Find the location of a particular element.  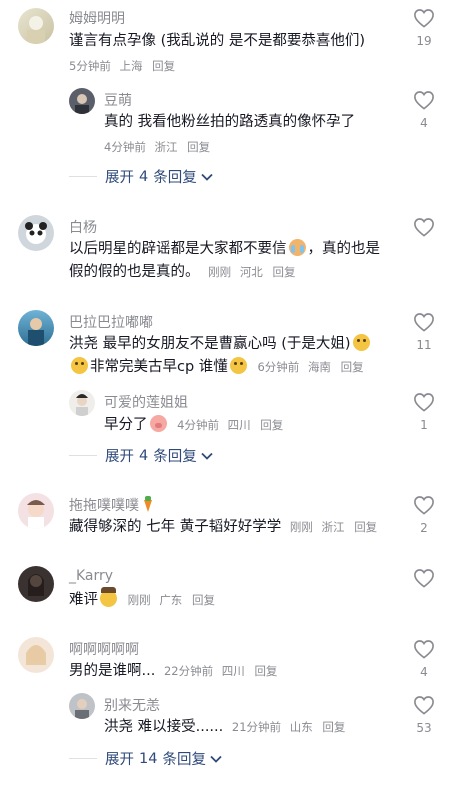

comment-meta: 5分钟前 上海 回复 is located at coordinates (122, 66).